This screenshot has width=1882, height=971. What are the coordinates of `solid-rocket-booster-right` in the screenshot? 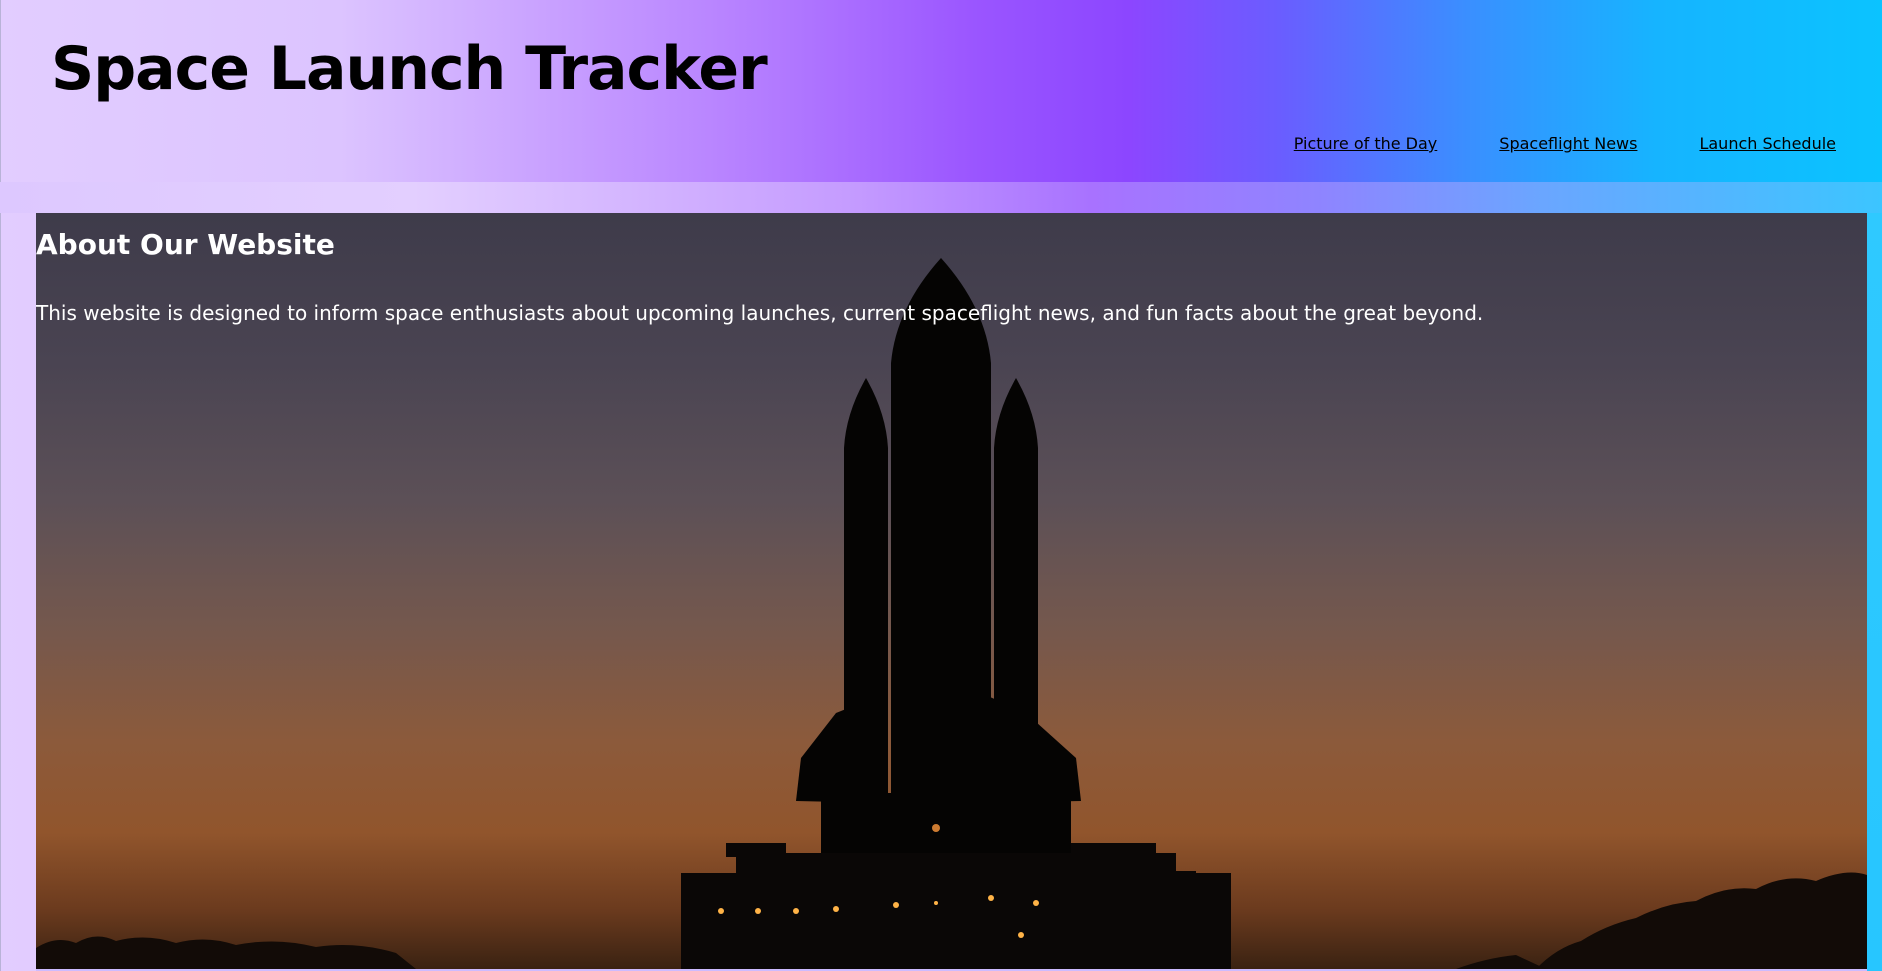 It's located at (1016, 585).